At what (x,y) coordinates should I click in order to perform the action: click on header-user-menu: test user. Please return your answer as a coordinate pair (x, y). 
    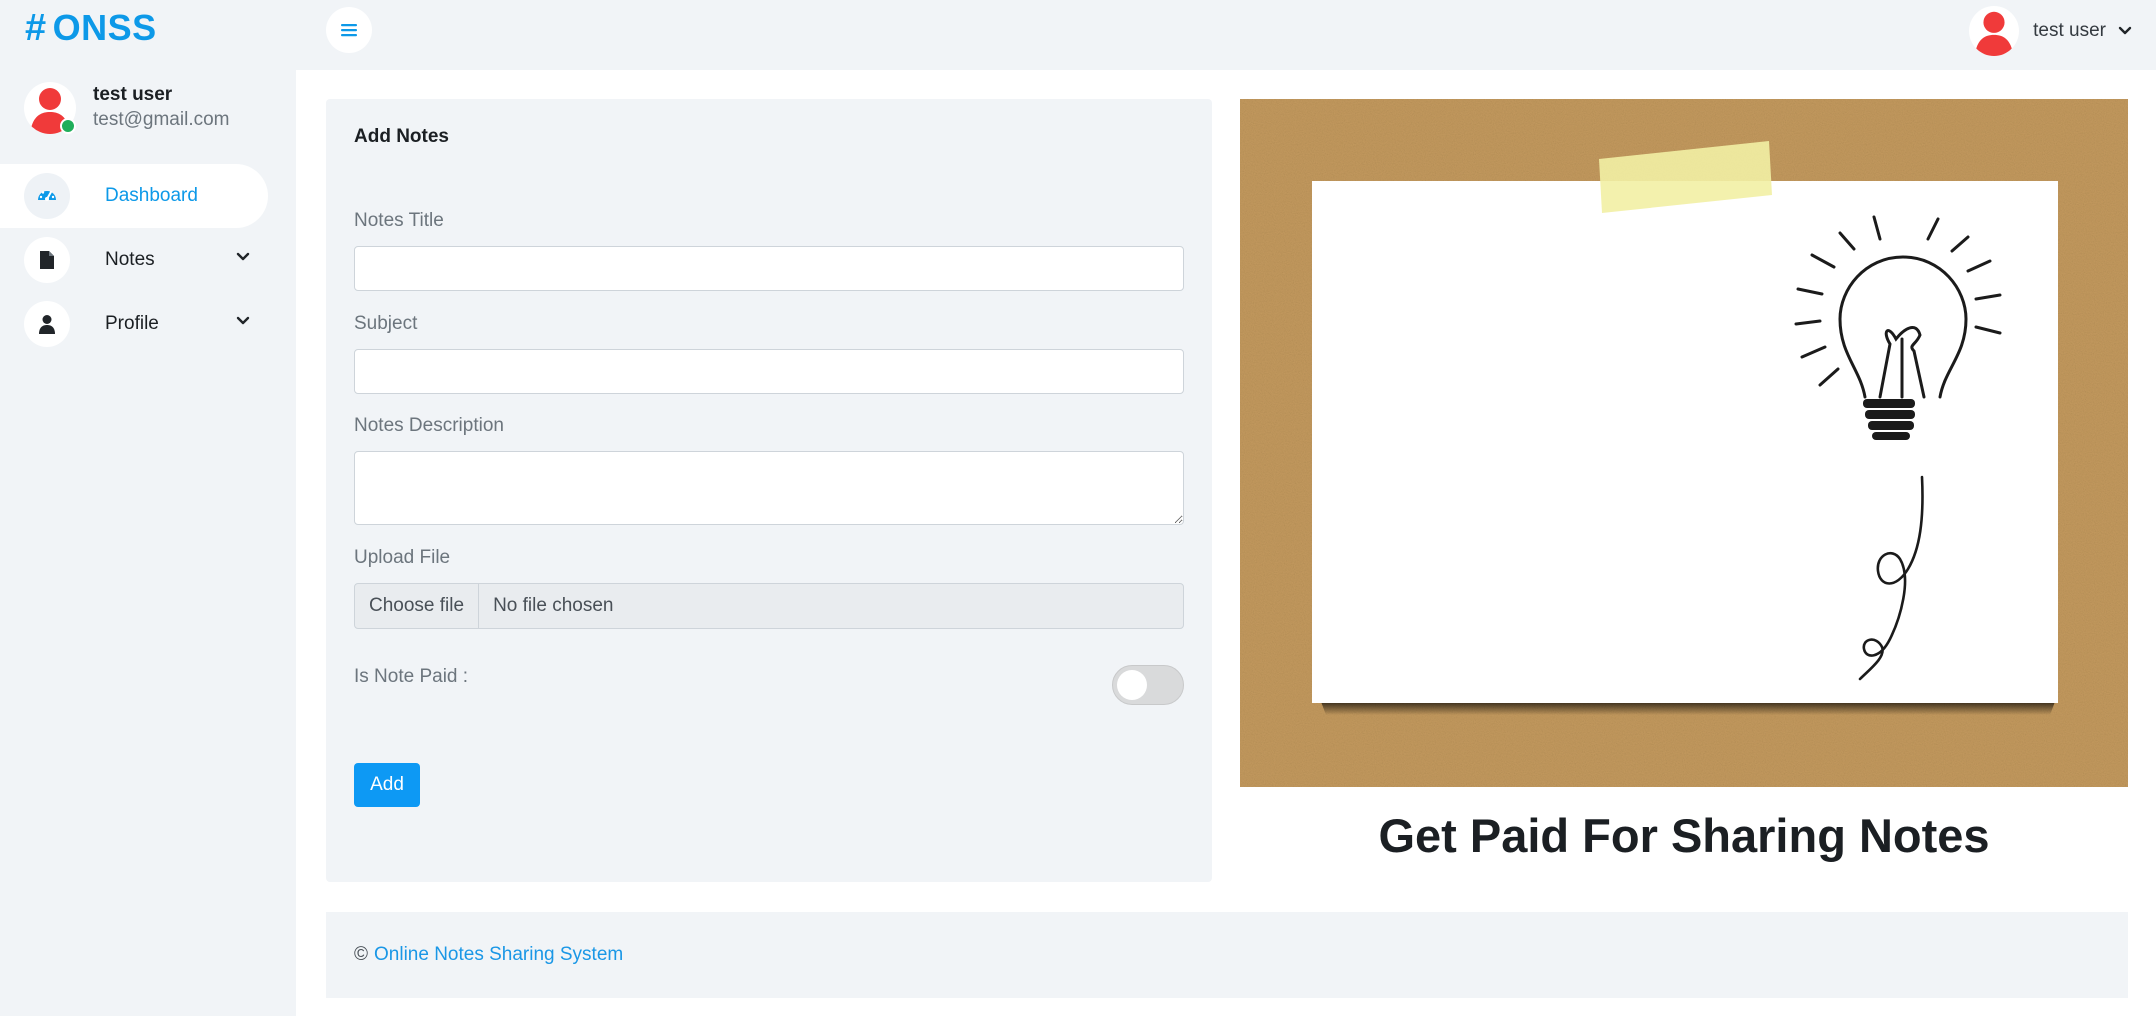
    Looking at the image, I should click on (2050, 31).